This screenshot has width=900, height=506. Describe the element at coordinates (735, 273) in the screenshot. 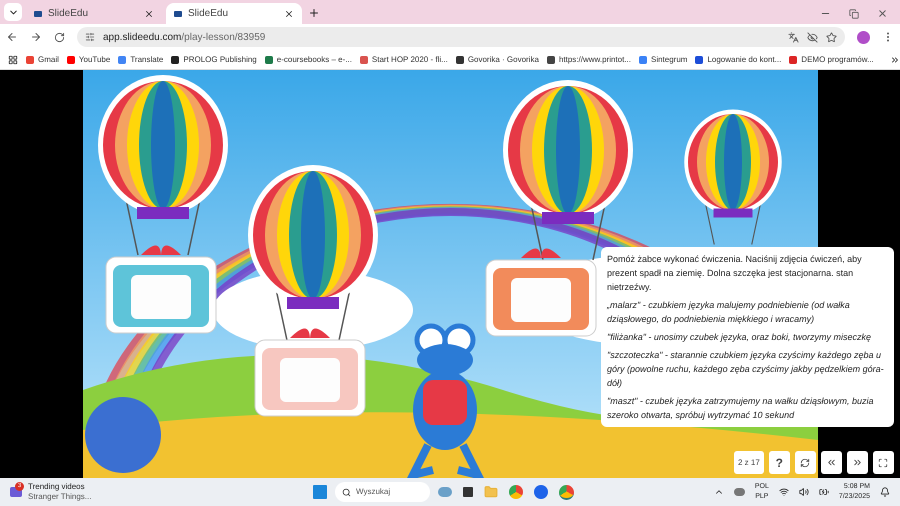

I see `instruction-paragraph: Pomóż żabce wykonać ćwiczenia. Naciśnij zdjęcia ćwiczeń, aby prezent spadł na ziemię. Dolna szczęka jest stacjonarna. stan nietrzeźwy.` at that location.